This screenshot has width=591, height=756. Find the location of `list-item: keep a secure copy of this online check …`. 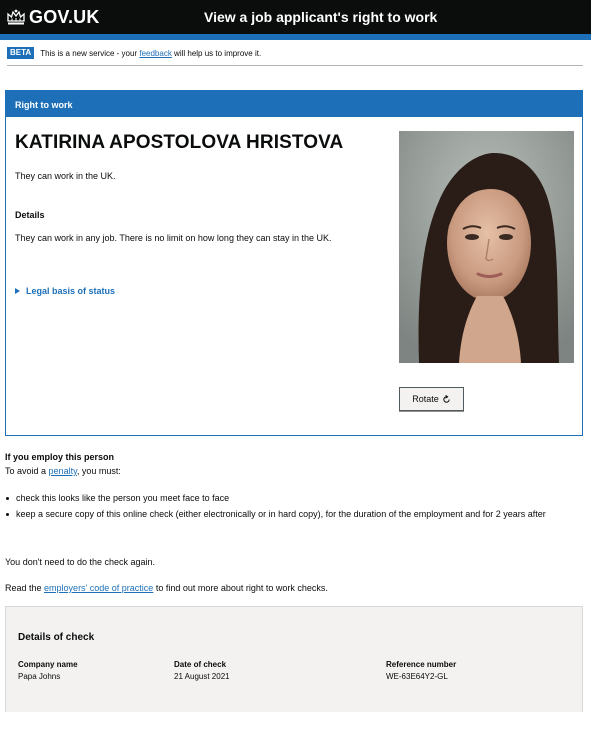

list-item: keep a secure copy of this online check … is located at coordinates (292, 514).